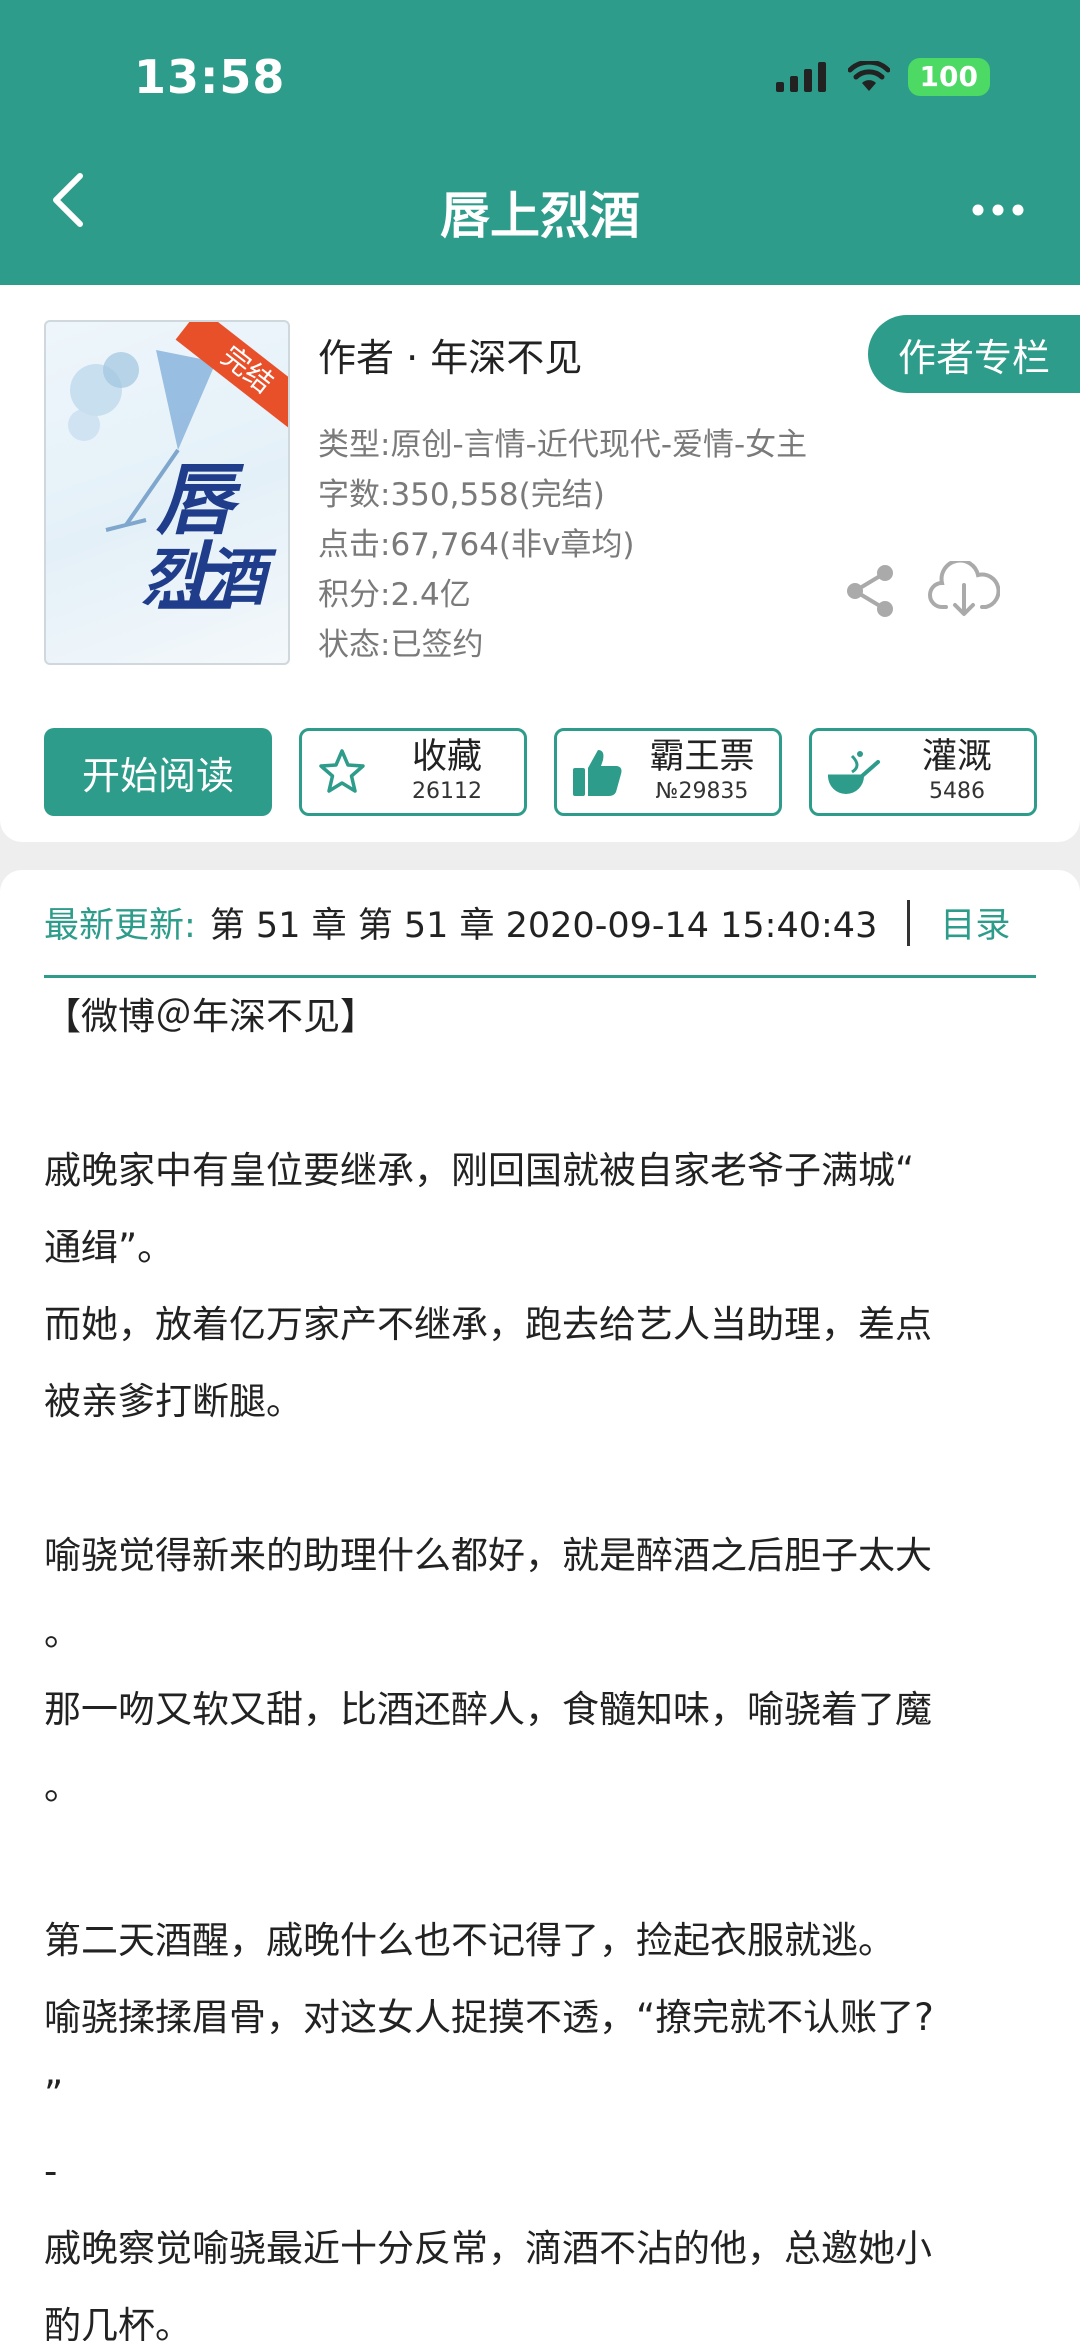  I want to click on collect-button: 收藏 26112, so click(413, 772).